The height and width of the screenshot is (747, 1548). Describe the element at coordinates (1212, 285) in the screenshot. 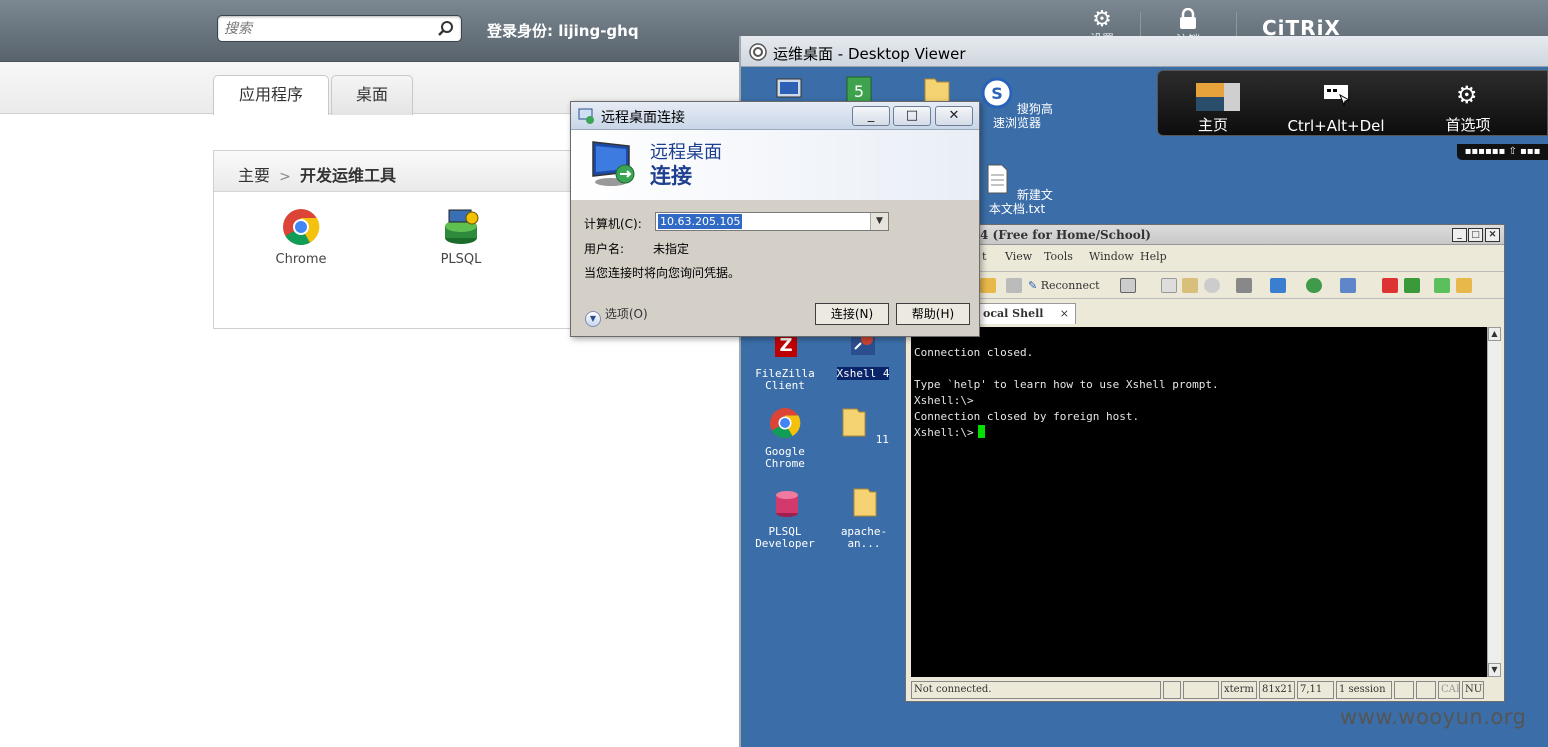

I see `find-icon` at that location.